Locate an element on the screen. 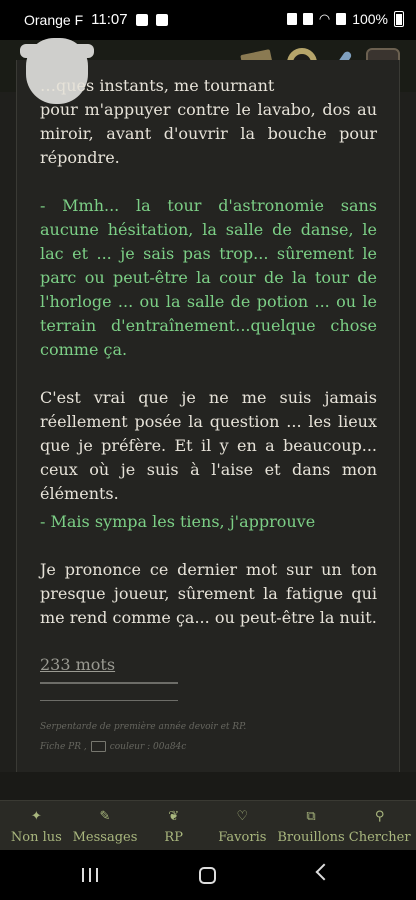 The image size is (416, 900). recent-apps-button is located at coordinates (90, 875).